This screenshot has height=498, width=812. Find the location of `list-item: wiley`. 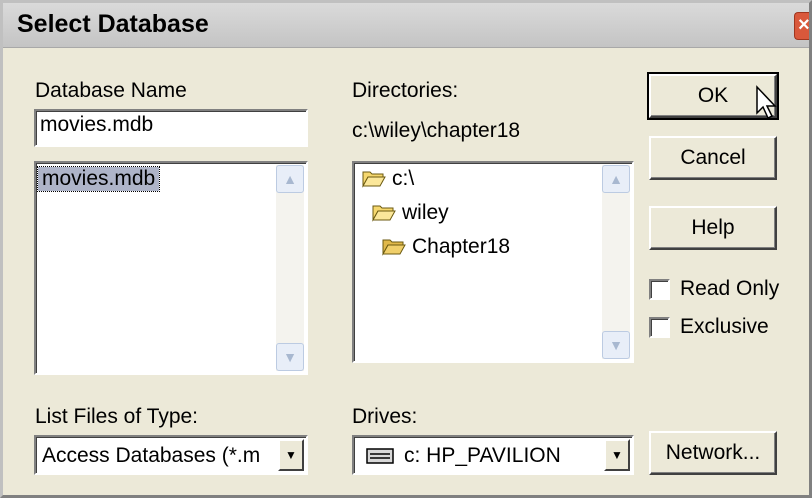

list-item: wiley is located at coordinates (410, 213).